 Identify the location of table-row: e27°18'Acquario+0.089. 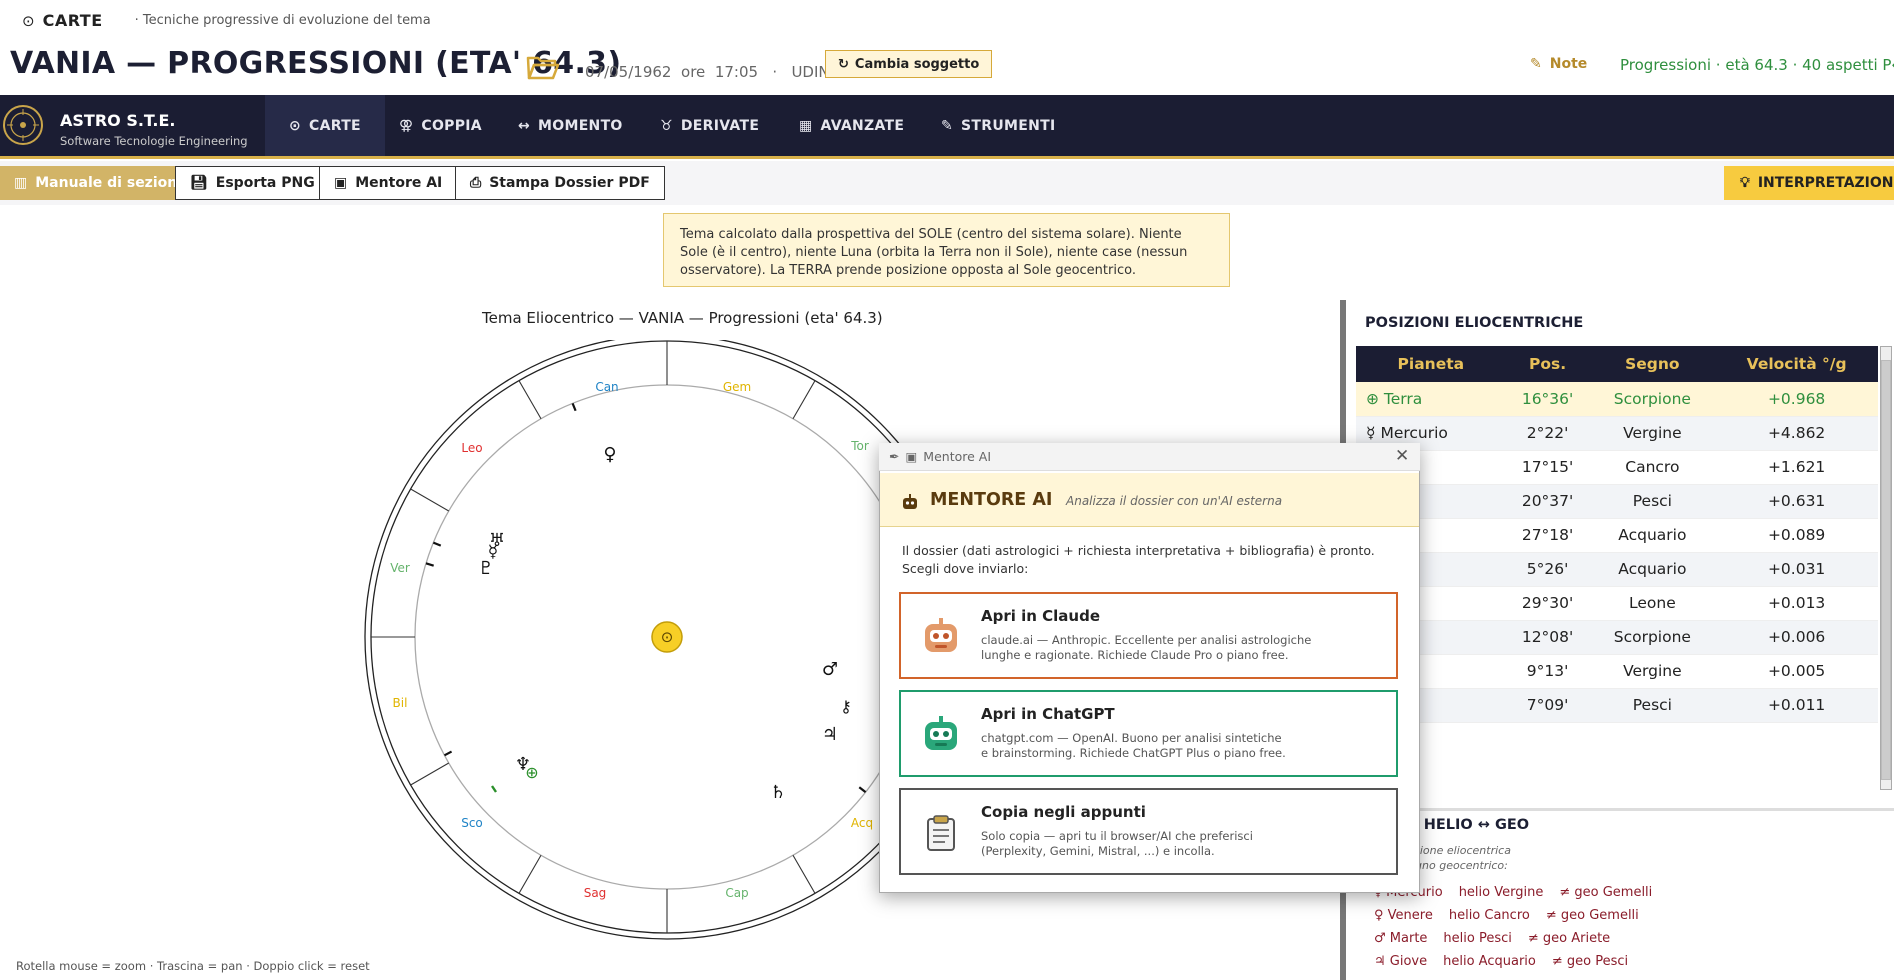
(1617, 535).